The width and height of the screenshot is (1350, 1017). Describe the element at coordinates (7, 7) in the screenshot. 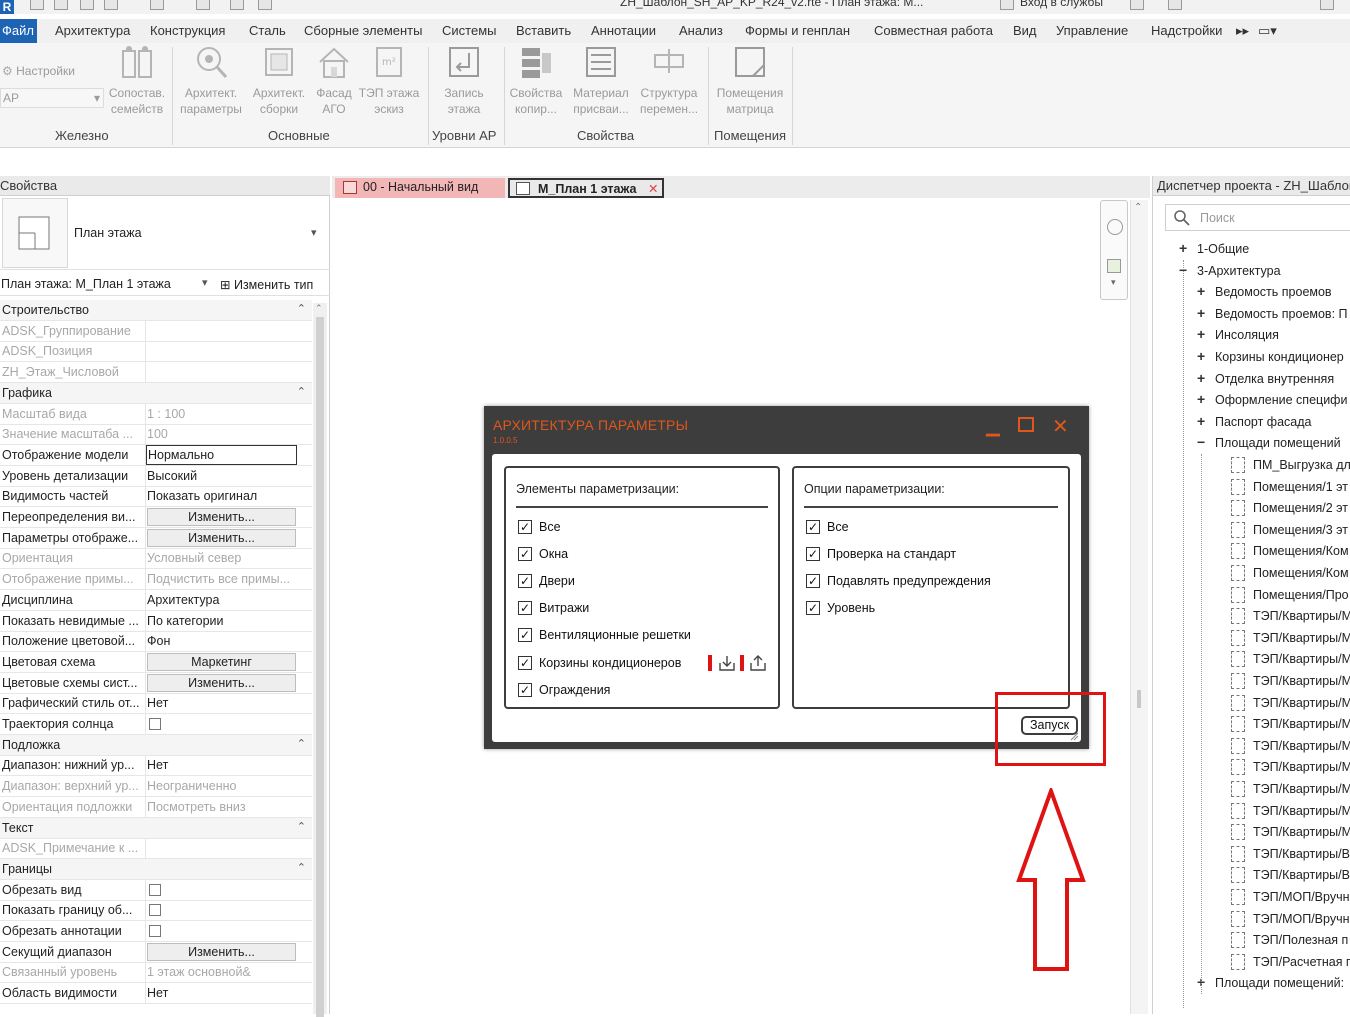

I see `revit-logo-icon: R` at that location.